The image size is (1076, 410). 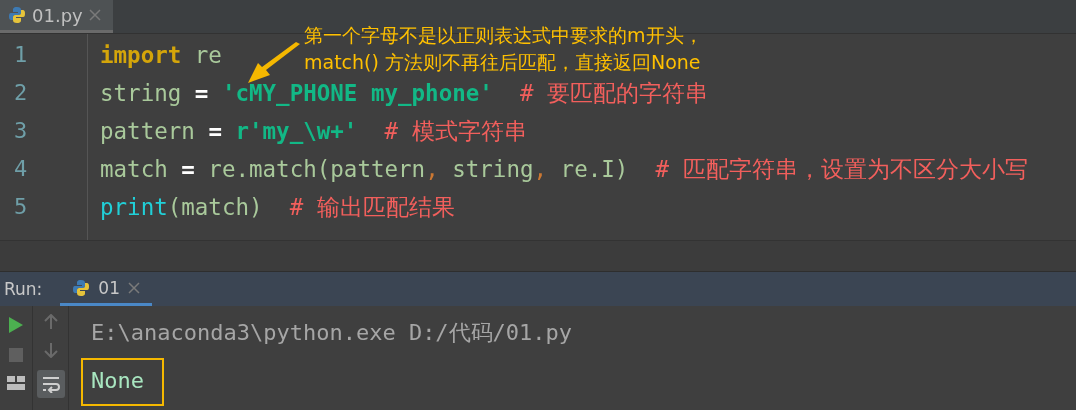 I want to click on code-line: string = 'cMY_PHONE my_phone' # 要匹配的字符串, so click(x=404, y=93).